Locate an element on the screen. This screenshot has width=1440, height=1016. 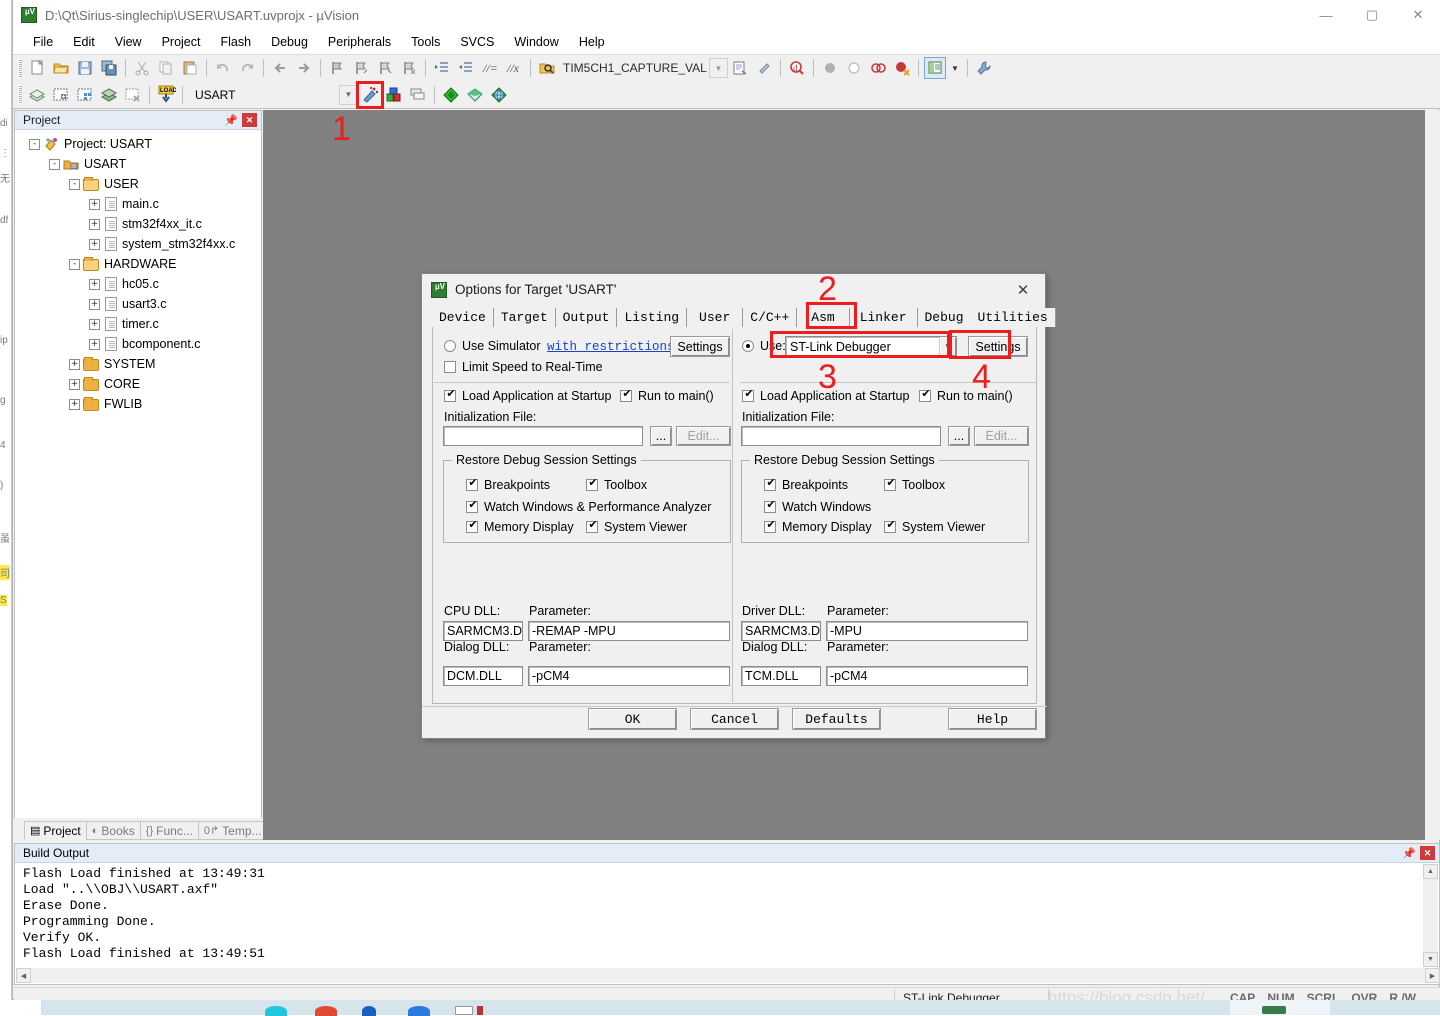
menu-item-file: File is located at coordinates (43, 42).